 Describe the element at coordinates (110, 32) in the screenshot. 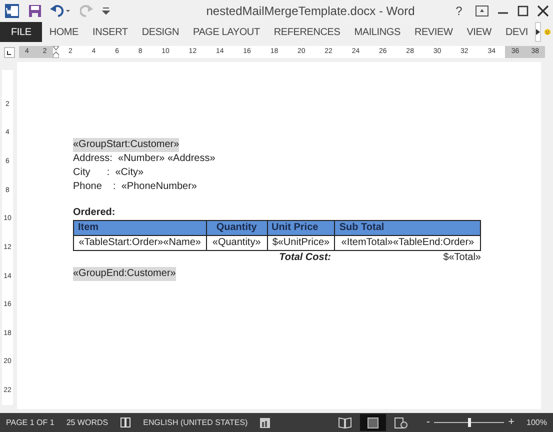

I see `ribbon-tab: INSERT` at that location.